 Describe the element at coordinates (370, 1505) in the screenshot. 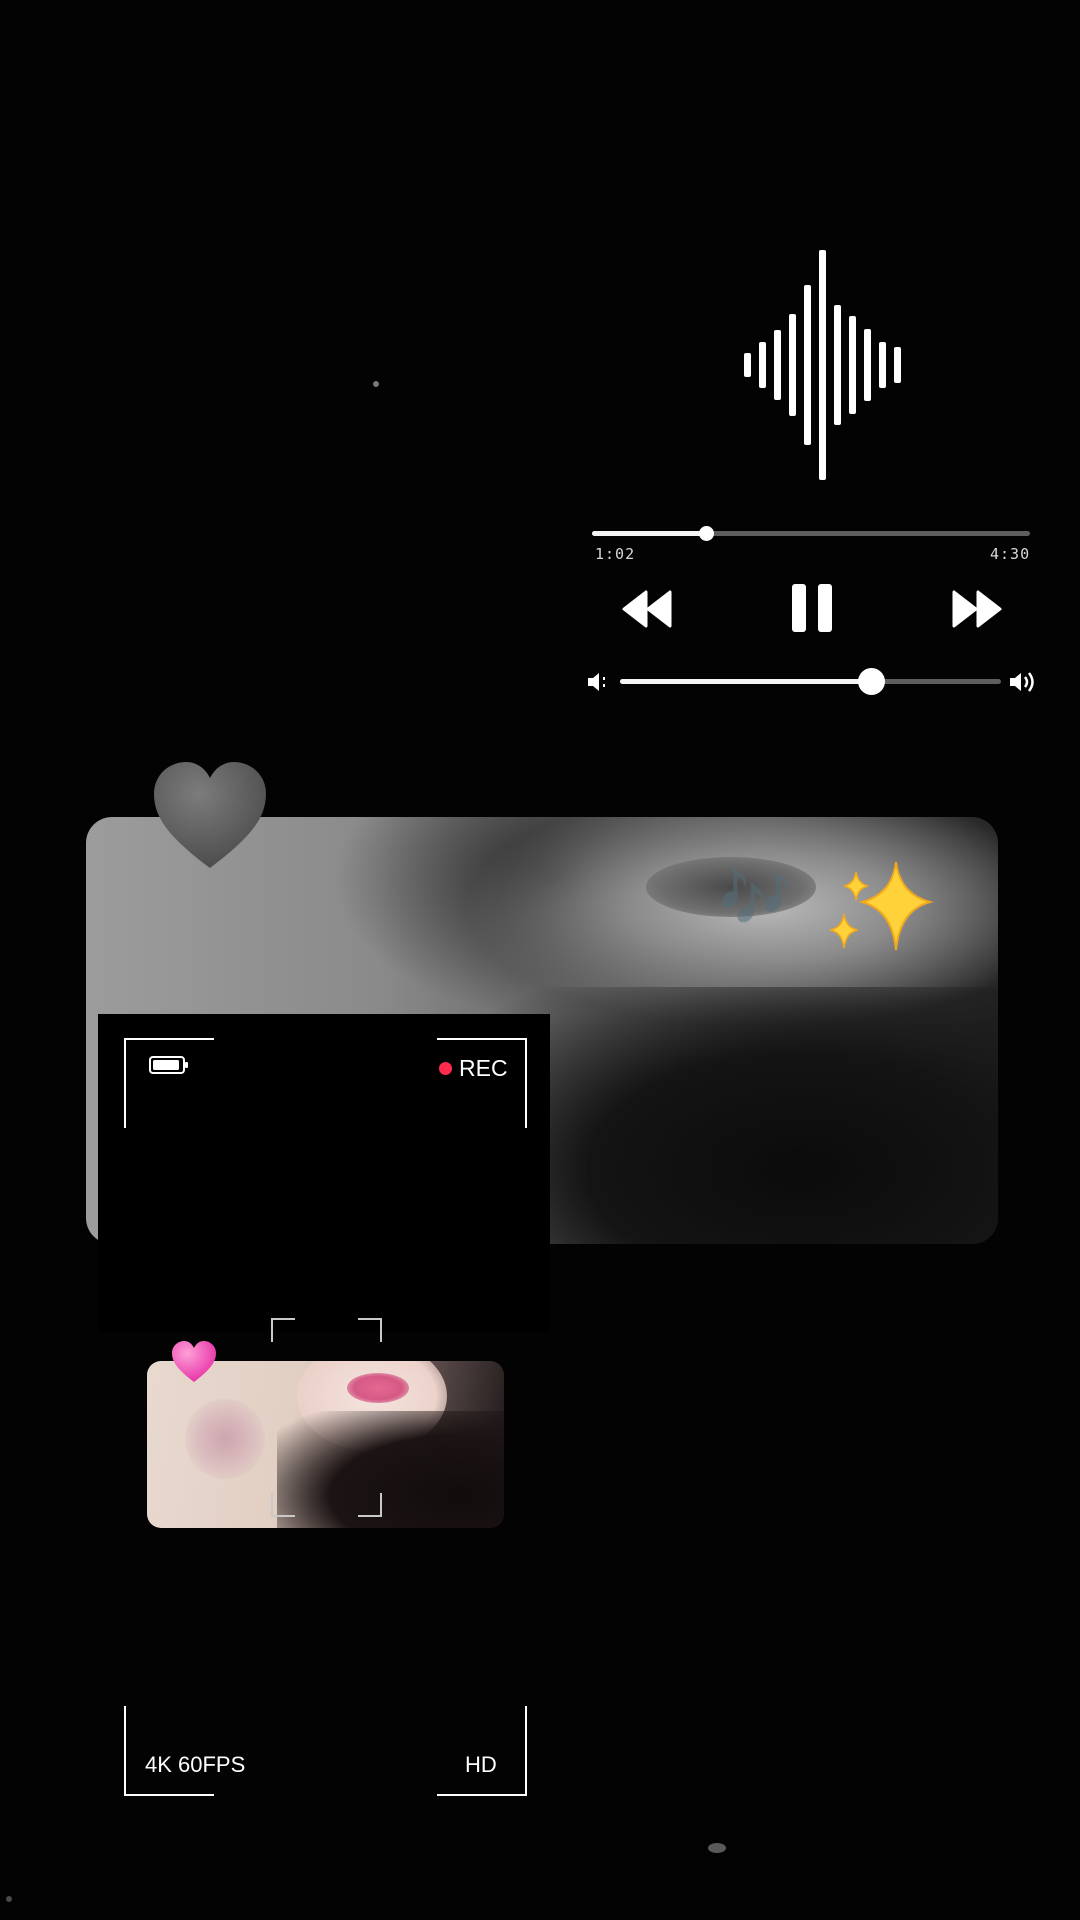

I see `focus-corner-bottom-right` at that location.